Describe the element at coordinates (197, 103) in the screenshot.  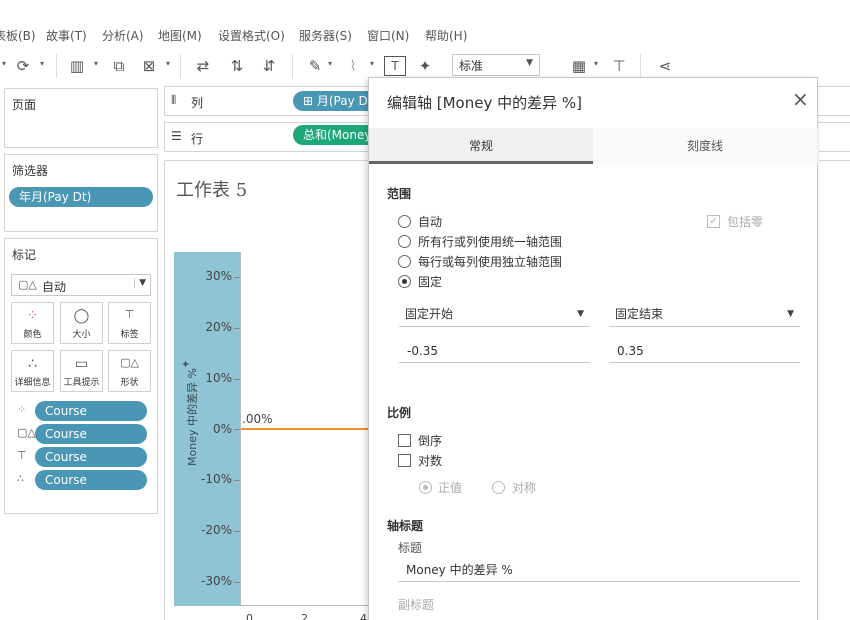
I see `columns-label: 列` at that location.